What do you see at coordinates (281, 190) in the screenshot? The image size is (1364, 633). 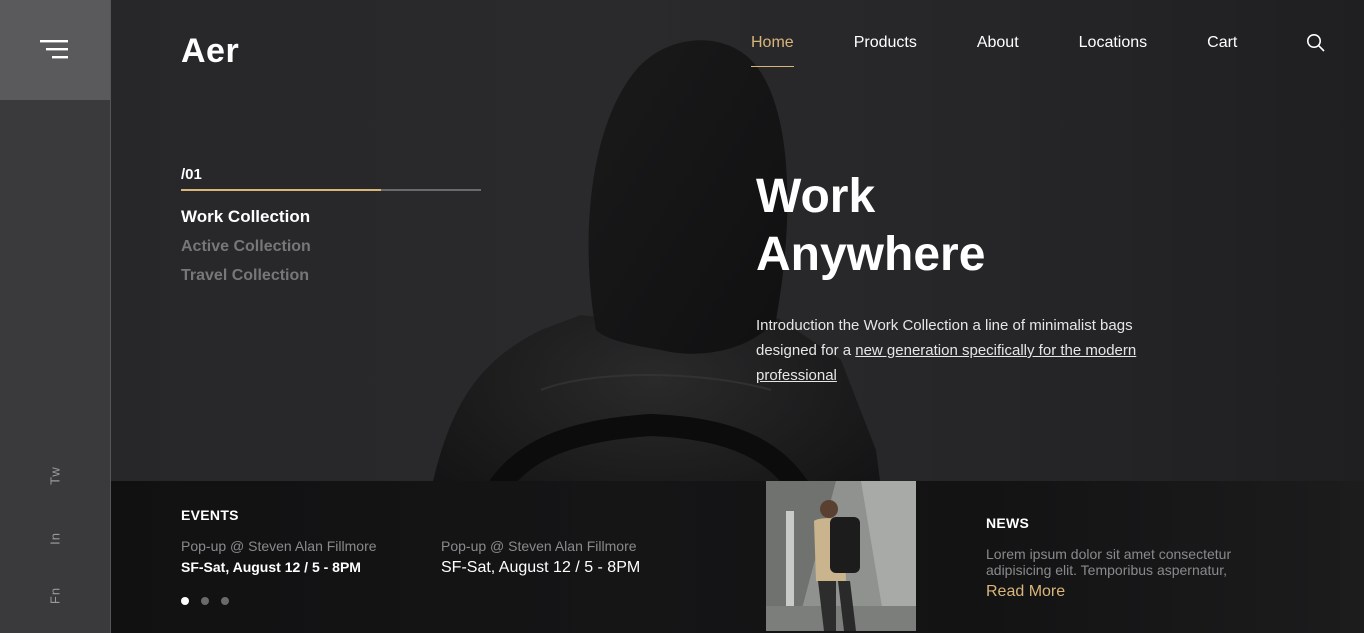 I see `slide-progress-fill` at bounding box center [281, 190].